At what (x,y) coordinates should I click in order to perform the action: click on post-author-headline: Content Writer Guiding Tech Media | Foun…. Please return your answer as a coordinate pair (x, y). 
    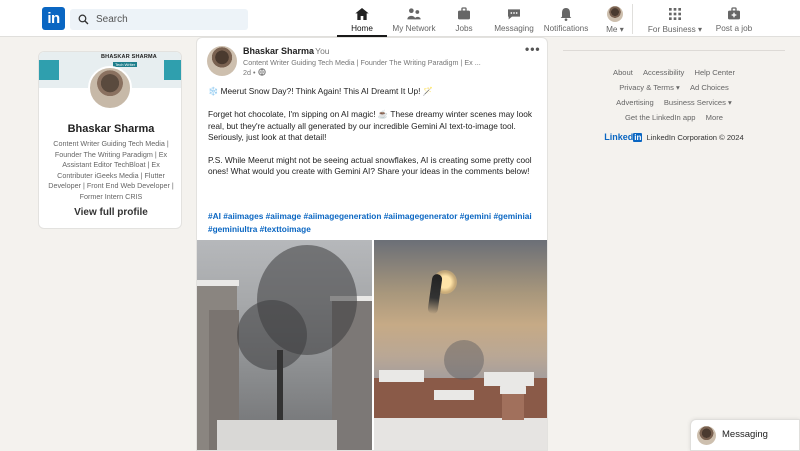
    Looking at the image, I should click on (362, 62).